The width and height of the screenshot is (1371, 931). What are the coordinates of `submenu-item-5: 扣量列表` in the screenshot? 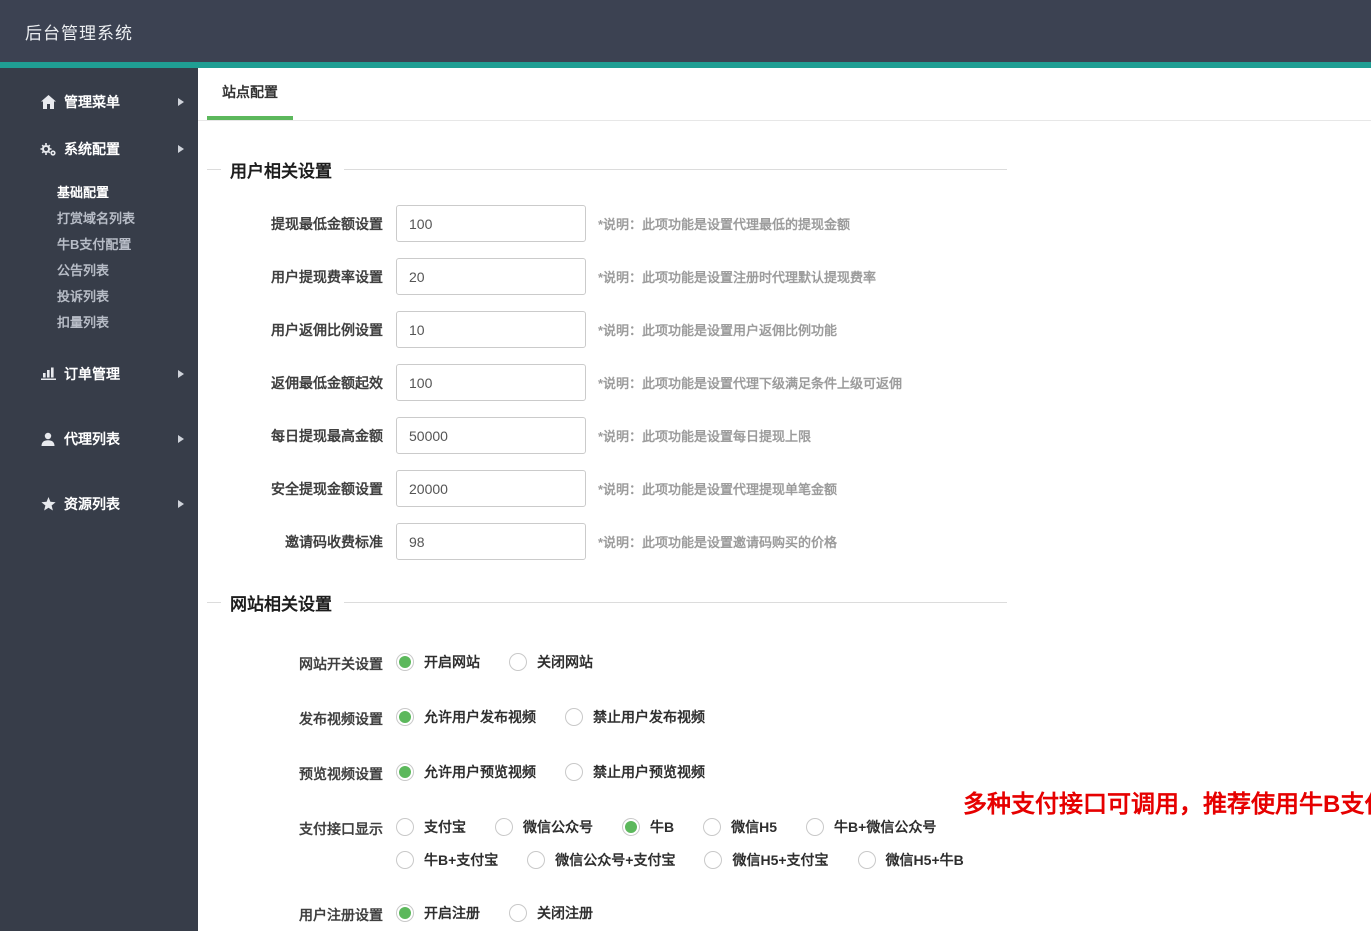 It's located at (99, 323).